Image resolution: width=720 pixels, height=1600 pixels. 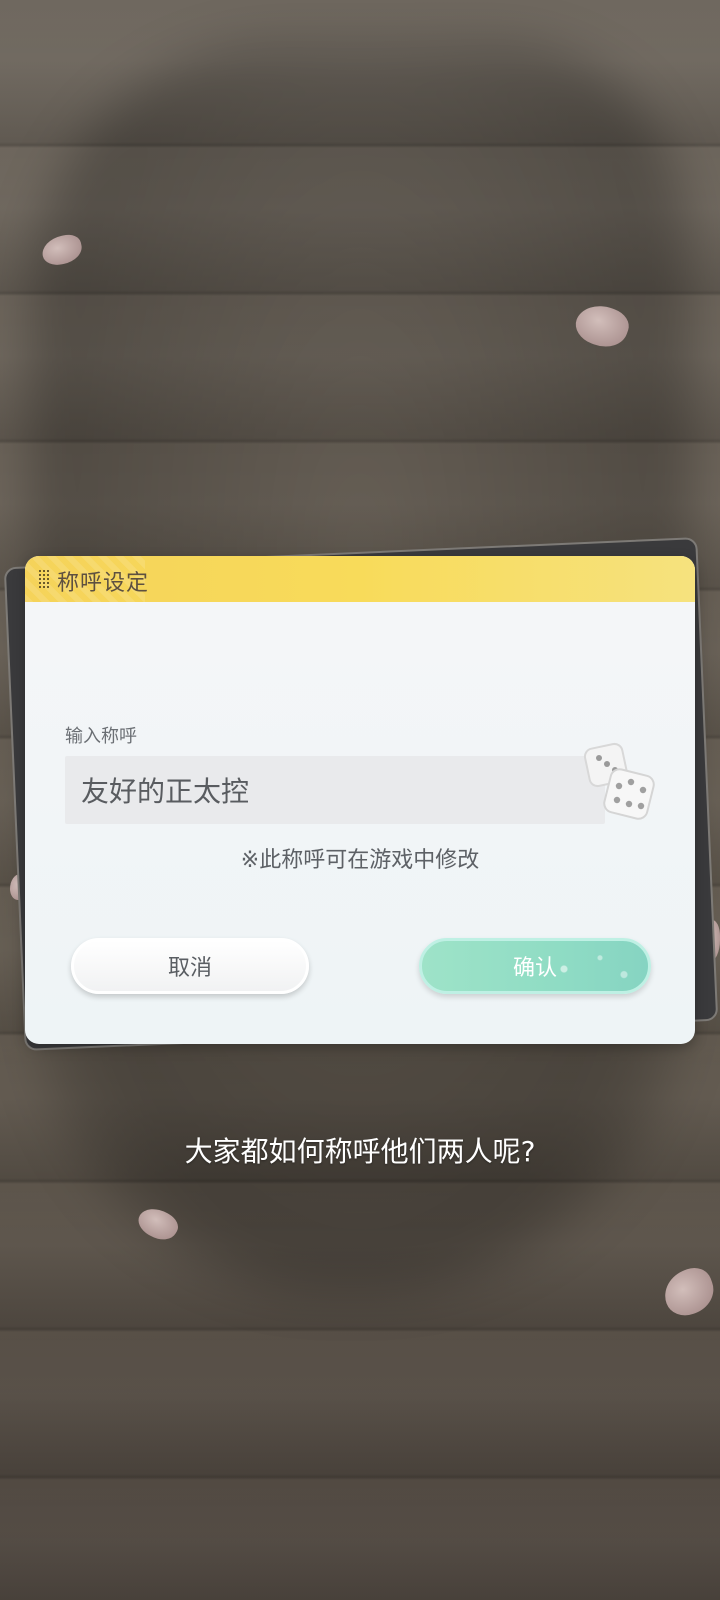 I want to click on cancel-button: 取消, so click(x=190, y=966).